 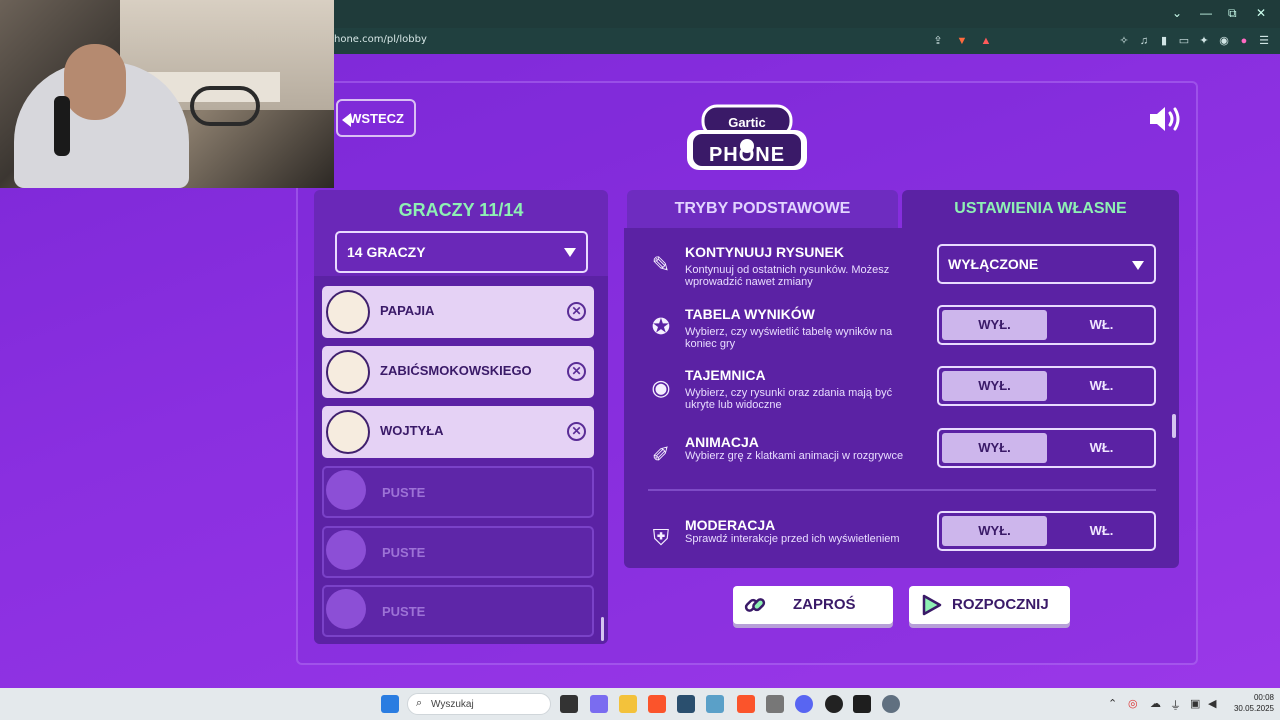 What do you see at coordinates (1046, 264) in the screenshot?
I see `continue-drawing-select: WYŁĄCZONE` at bounding box center [1046, 264].